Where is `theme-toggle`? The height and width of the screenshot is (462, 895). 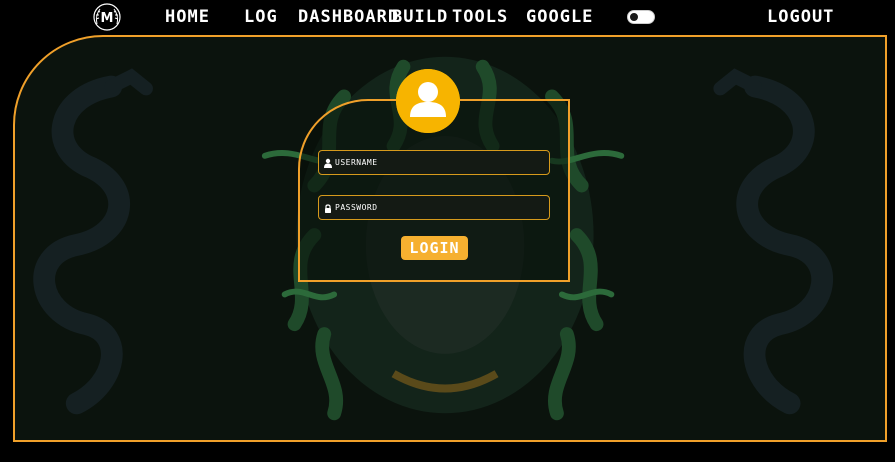 theme-toggle is located at coordinates (641, 17).